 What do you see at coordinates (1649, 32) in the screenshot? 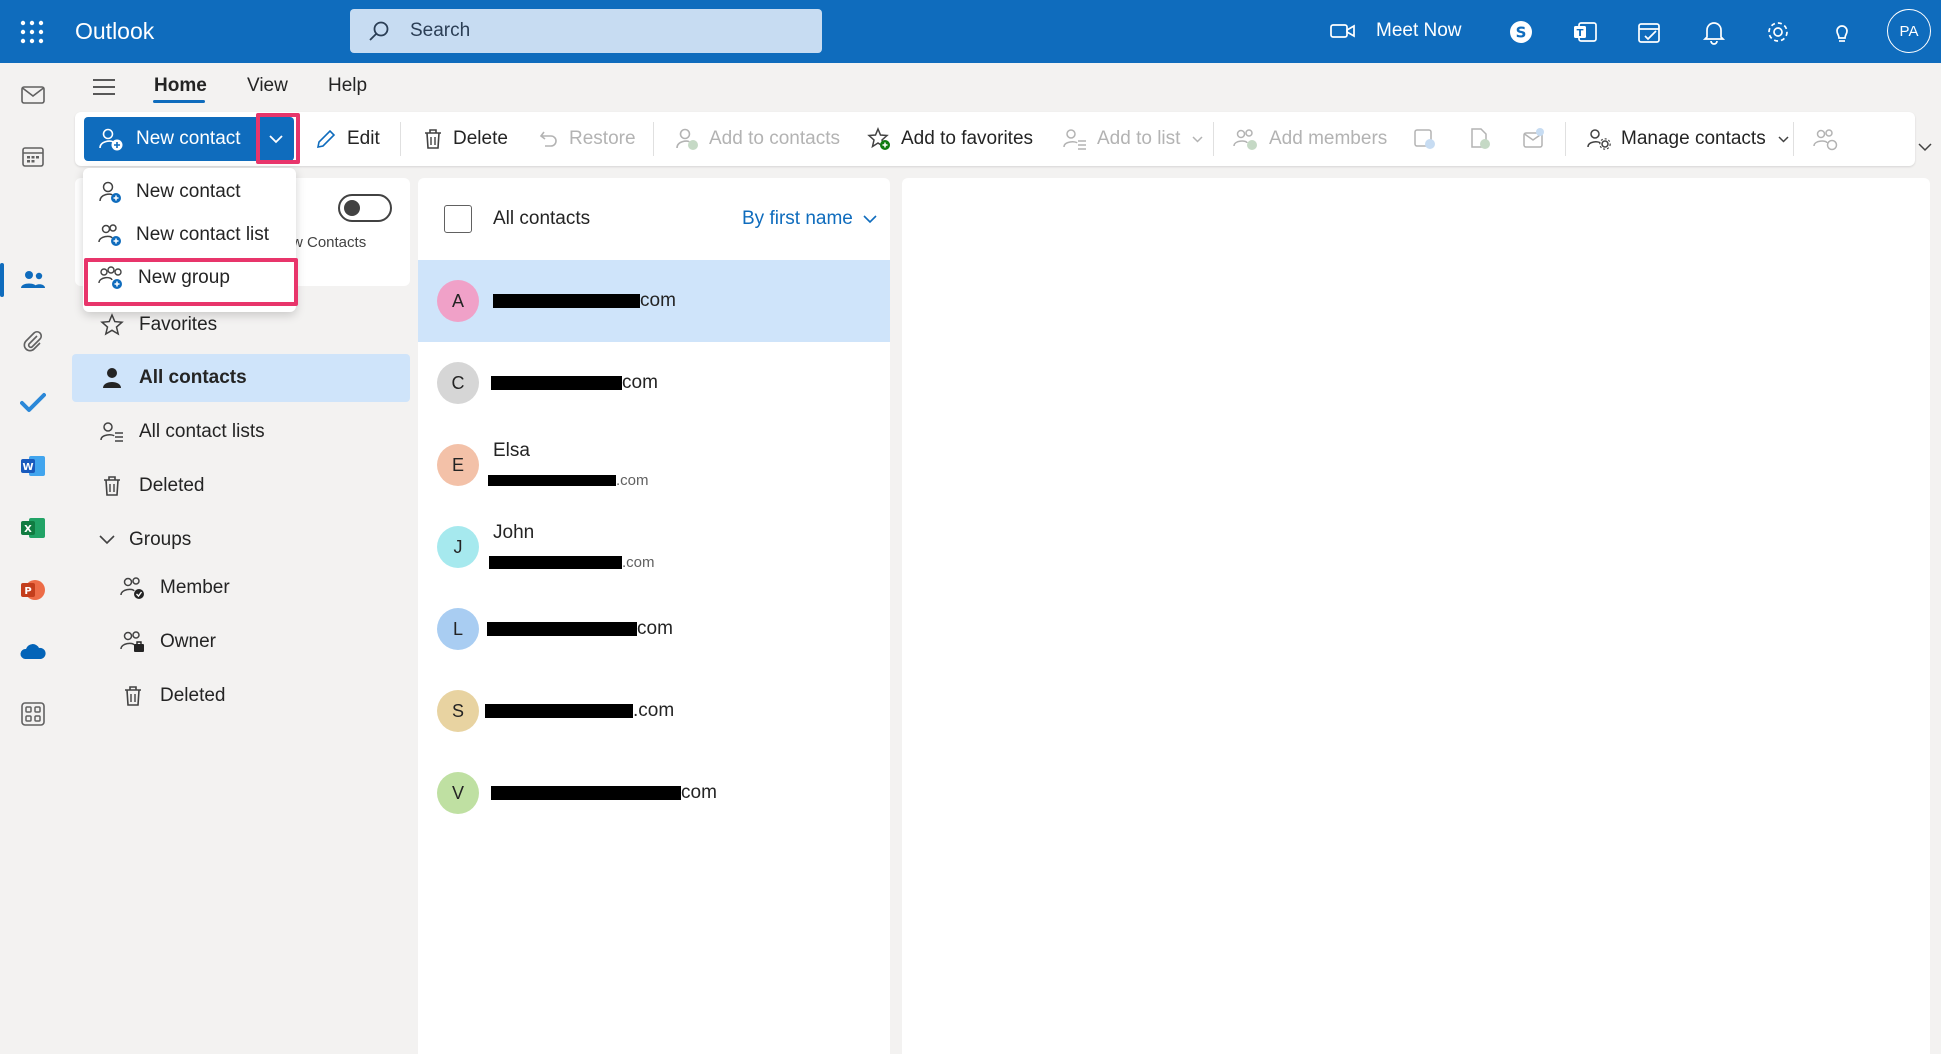
I see `my-day-icon` at bounding box center [1649, 32].